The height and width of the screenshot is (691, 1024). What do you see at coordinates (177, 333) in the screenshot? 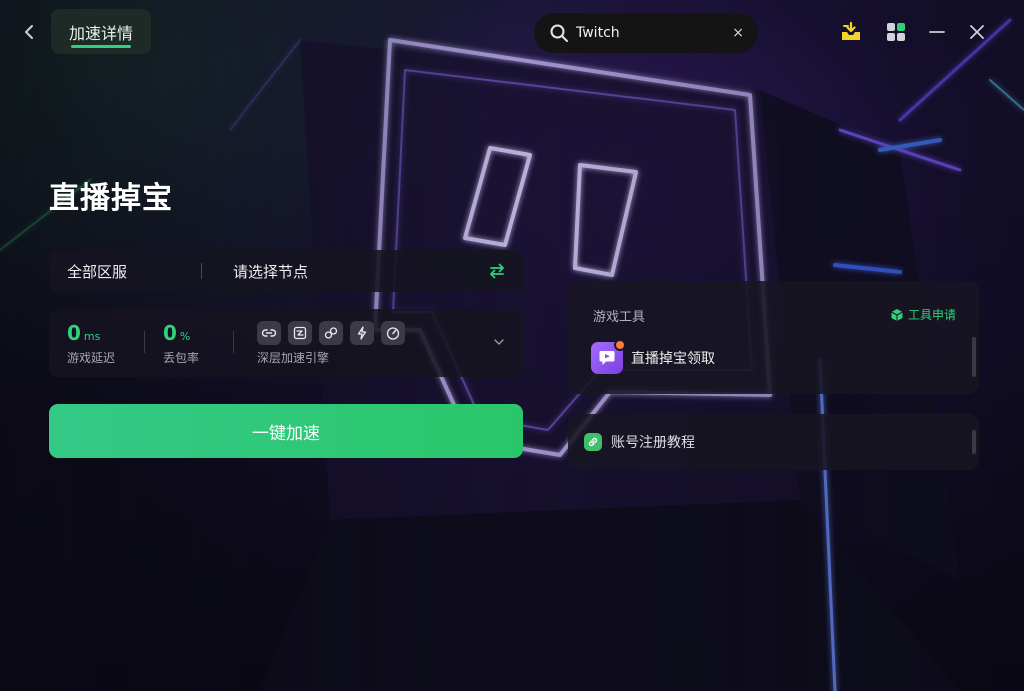
I see `packet-loss-value: 0%` at bounding box center [177, 333].